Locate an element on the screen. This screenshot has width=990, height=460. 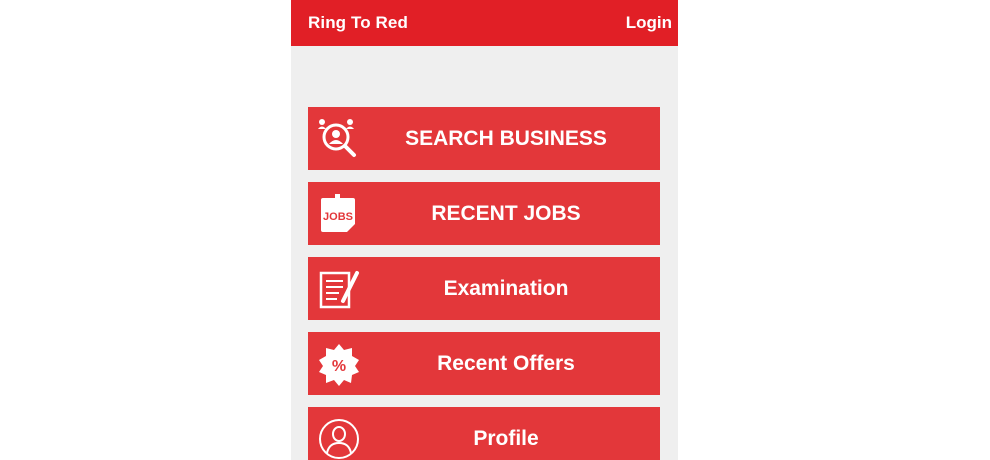
recent-jobs-button: JOBS RECENT JOBS is located at coordinates (484, 213).